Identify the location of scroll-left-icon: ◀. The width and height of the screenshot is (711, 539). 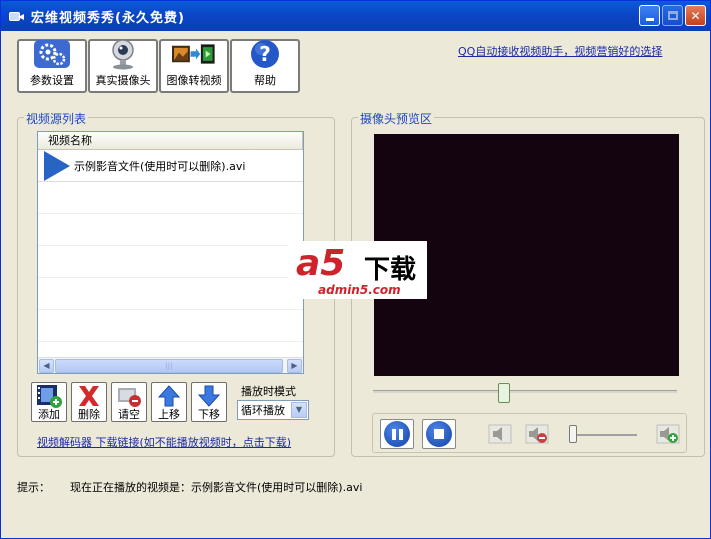
(46, 366).